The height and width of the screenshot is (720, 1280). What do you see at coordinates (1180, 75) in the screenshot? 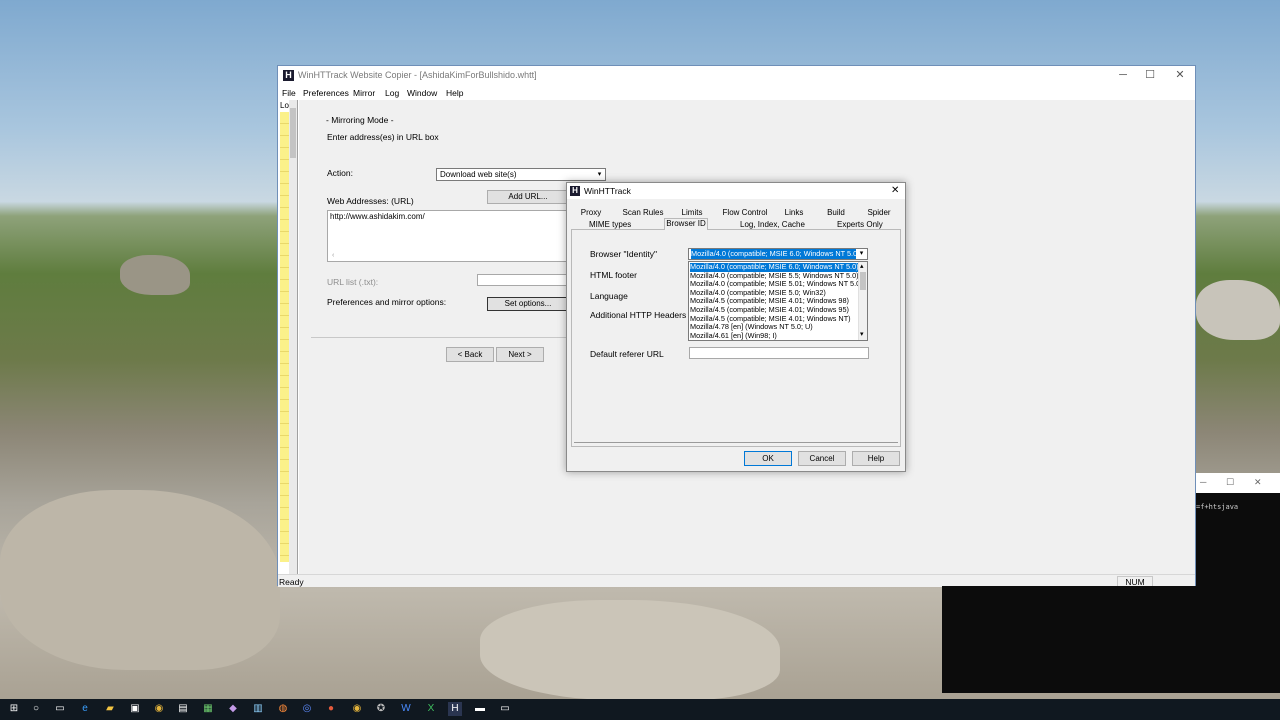
I see `close-button: ✕` at bounding box center [1180, 75].